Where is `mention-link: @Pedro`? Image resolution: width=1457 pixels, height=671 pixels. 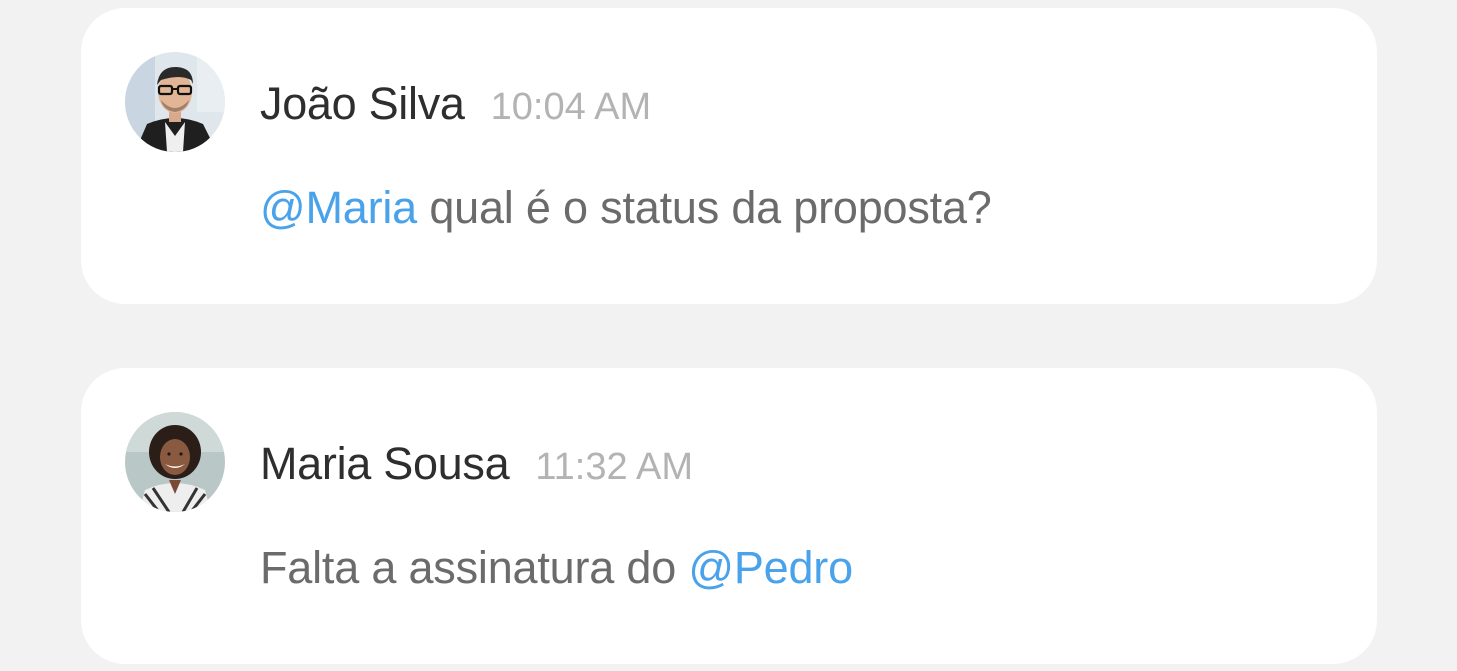
mention-link: @Pedro is located at coordinates (770, 567).